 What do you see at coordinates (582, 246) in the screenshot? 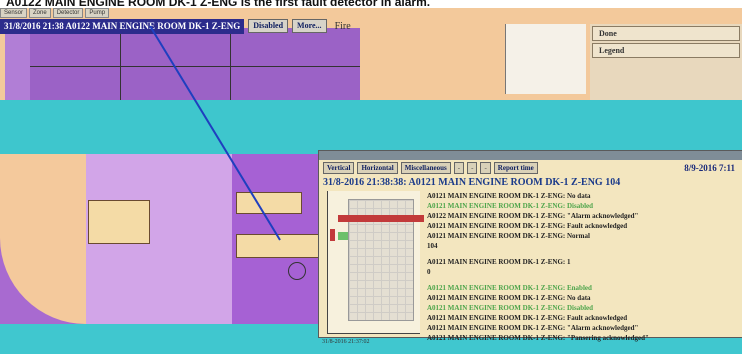
I see `event-line: 104` at bounding box center [582, 246].